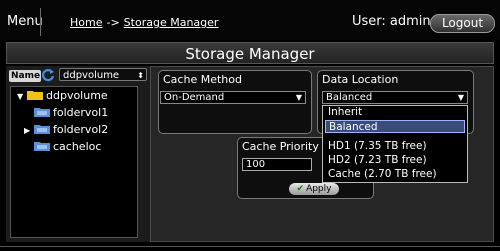 This screenshot has width=500, height=251. What do you see at coordinates (345, 112) in the screenshot?
I see `dropdown-option-inherit: Inherit` at bounding box center [345, 112].